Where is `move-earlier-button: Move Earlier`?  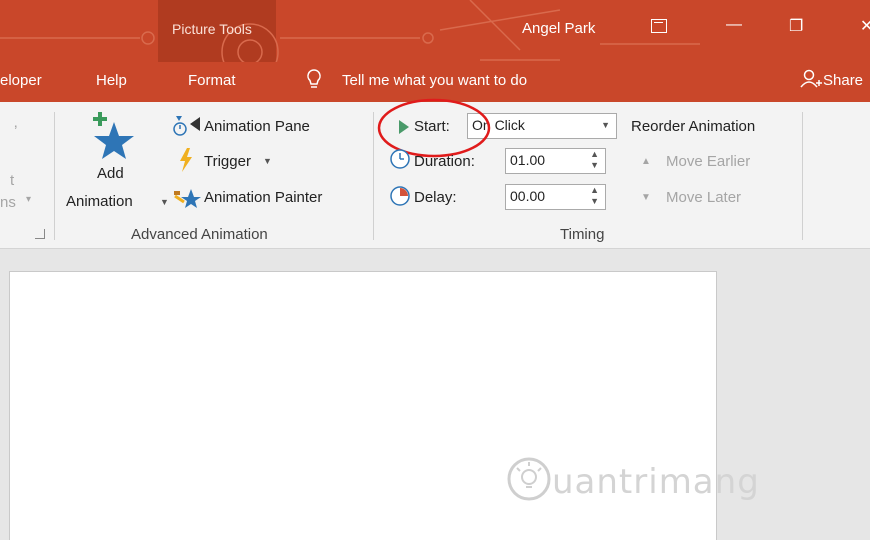 move-earlier-button: Move Earlier is located at coordinates (708, 161).